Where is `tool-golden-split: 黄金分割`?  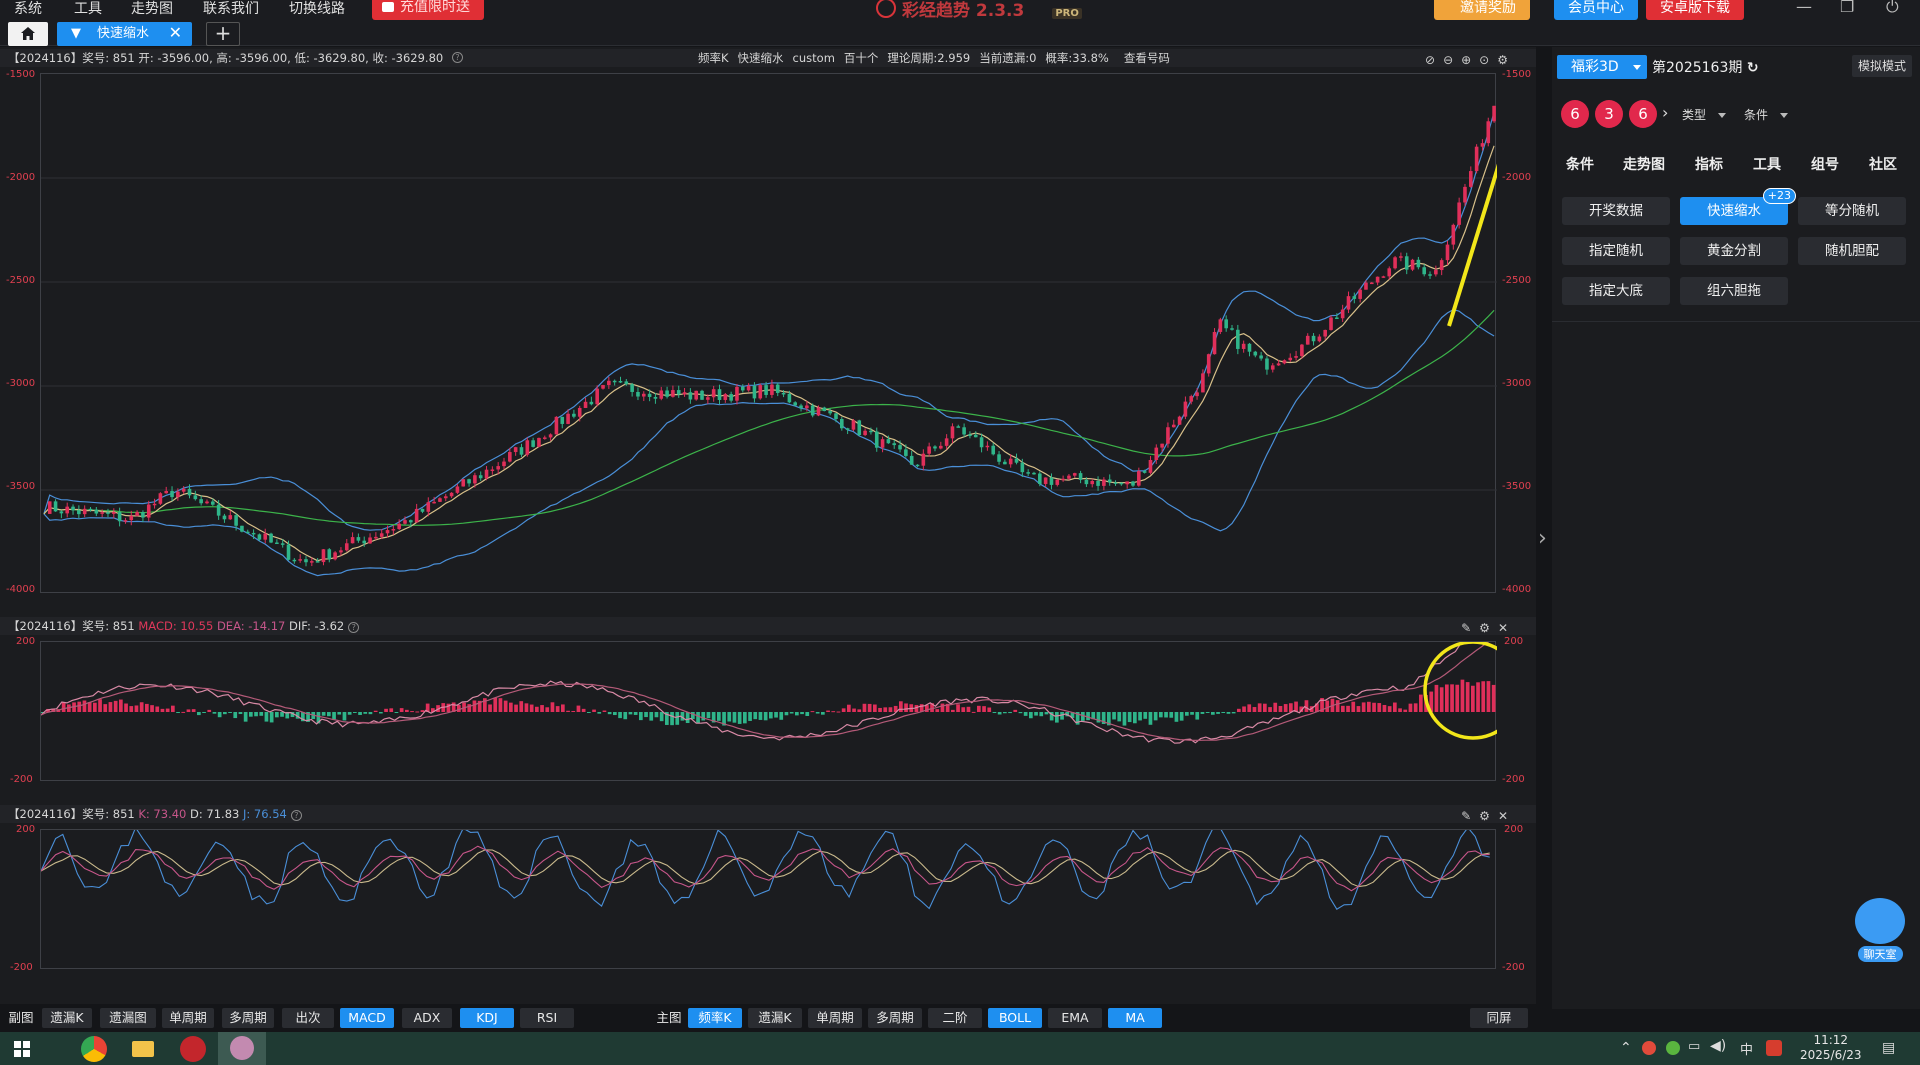 tool-golden-split: 黄金分割 is located at coordinates (1734, 251).